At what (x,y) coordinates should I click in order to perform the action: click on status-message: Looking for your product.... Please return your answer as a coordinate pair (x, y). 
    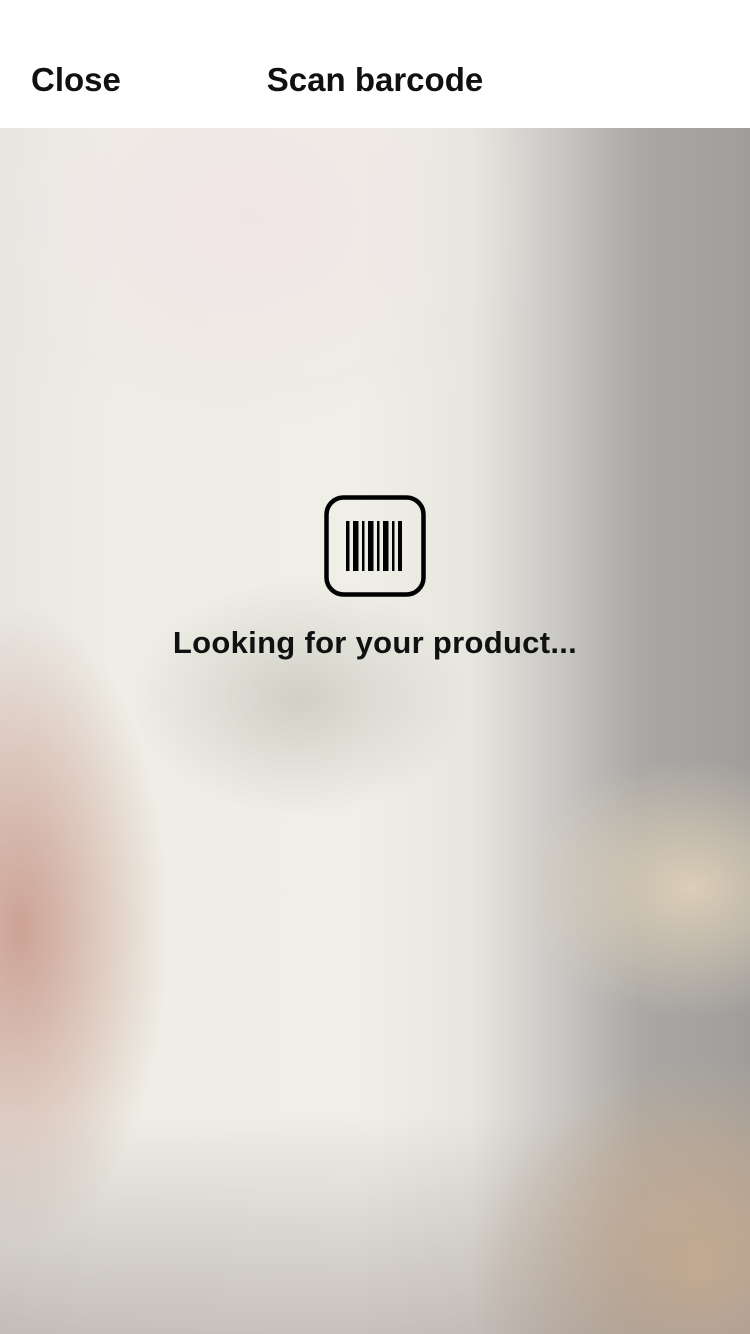
    Looking at the image, I should click on (375, 642).